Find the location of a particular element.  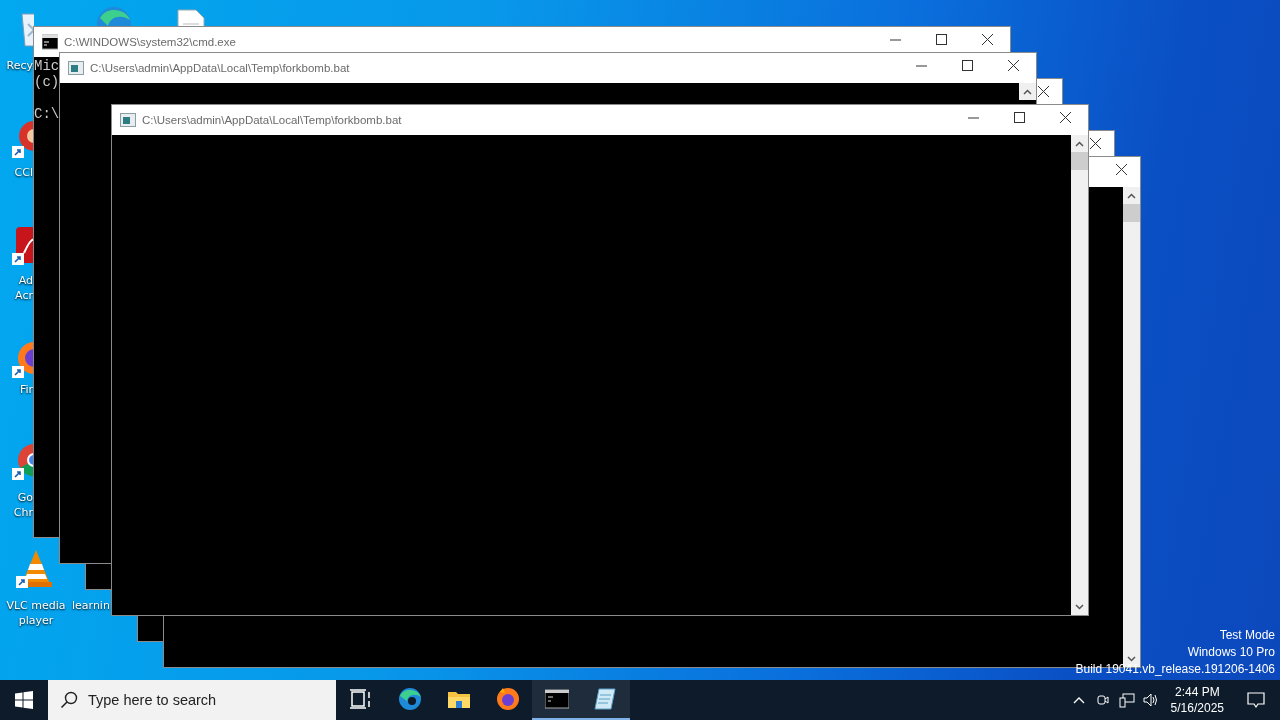

clock: 2:44 PM 5/16/2025 is located at coordinates (1197, 700).